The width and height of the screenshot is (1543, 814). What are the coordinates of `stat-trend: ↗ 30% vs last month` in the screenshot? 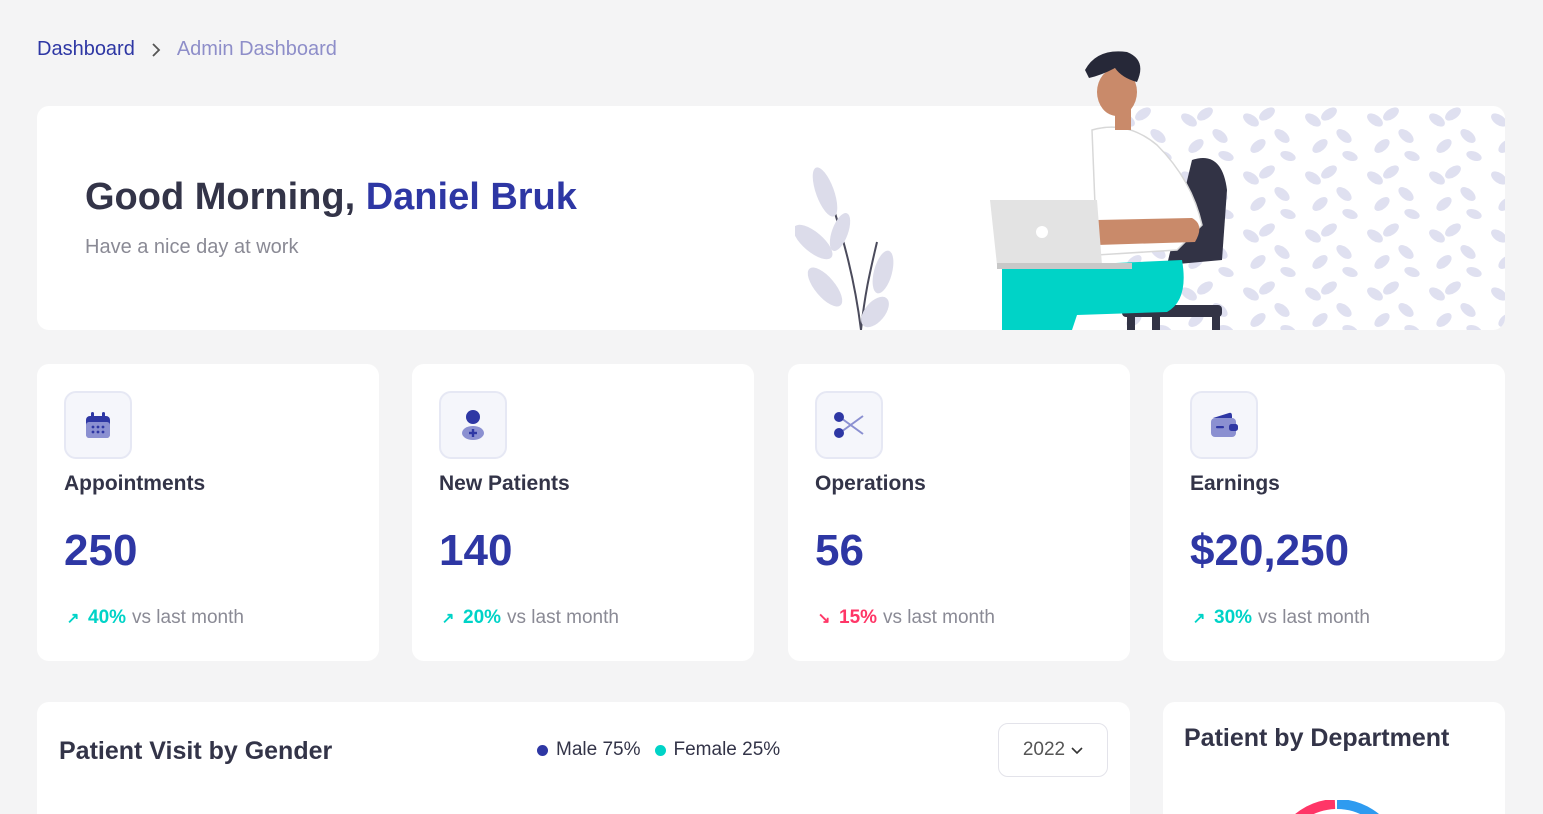 It's located at (1280, 618).